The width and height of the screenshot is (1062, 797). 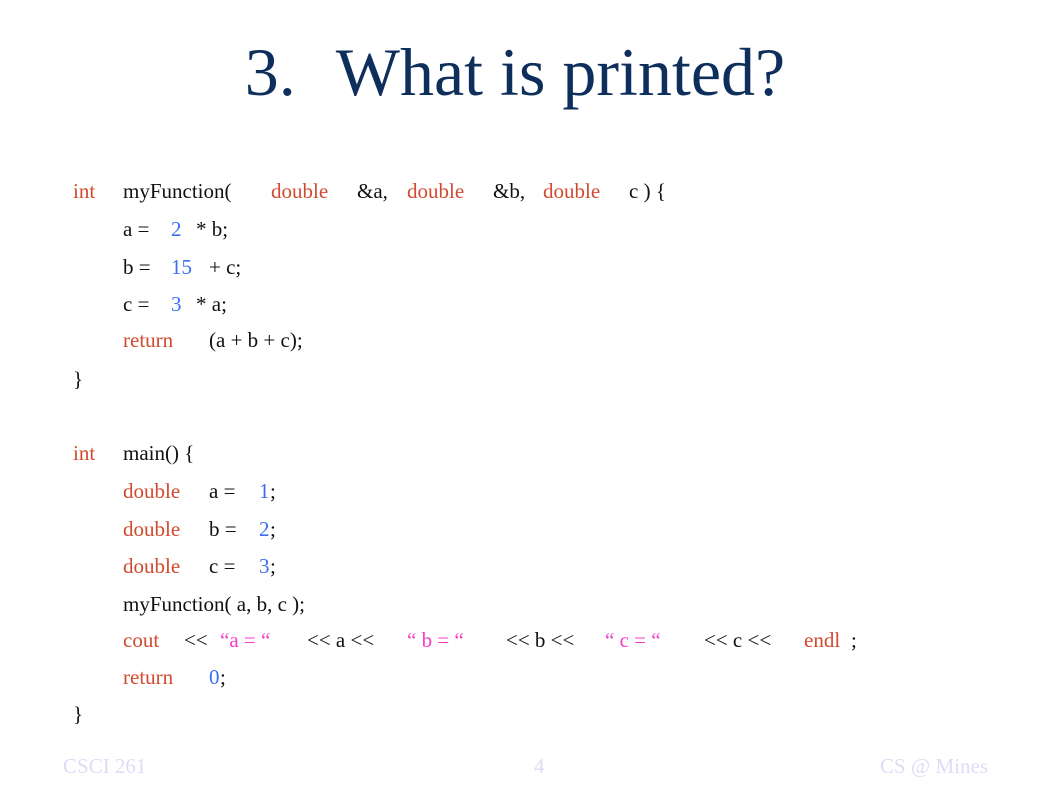 What do you see at coordinates (264, 491) in the screenshot?
I see `number-literal: 1` at bounding box center [264, 491].